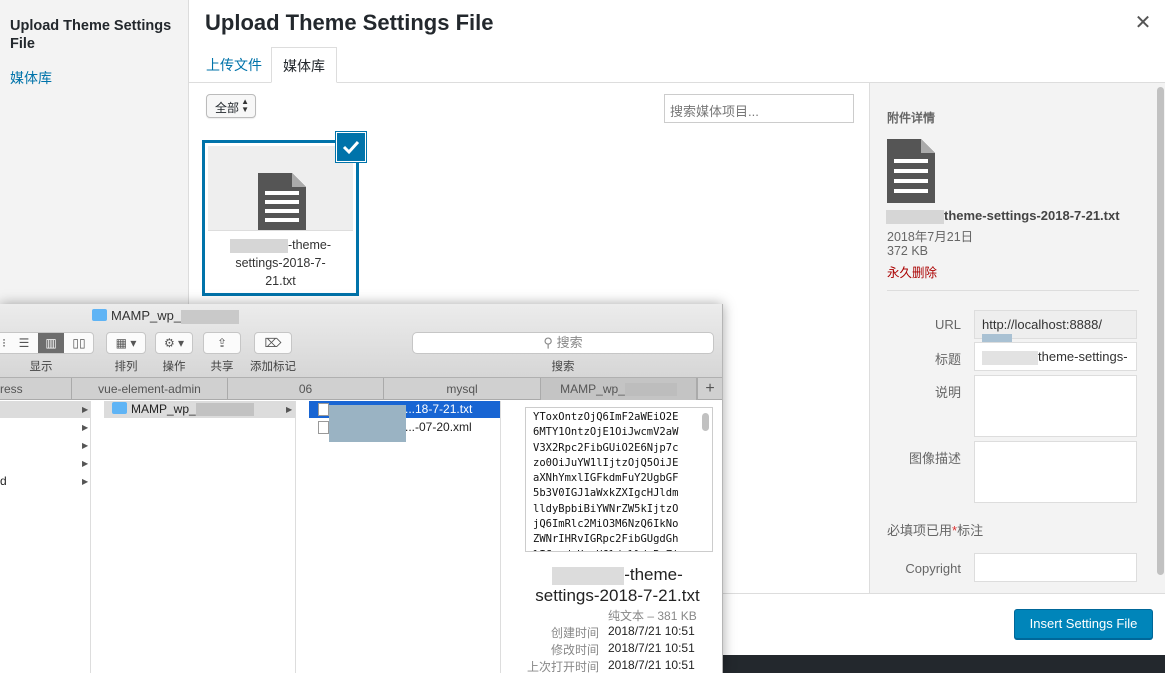  I want to click on caption-label: 说明, so click(947, 392).